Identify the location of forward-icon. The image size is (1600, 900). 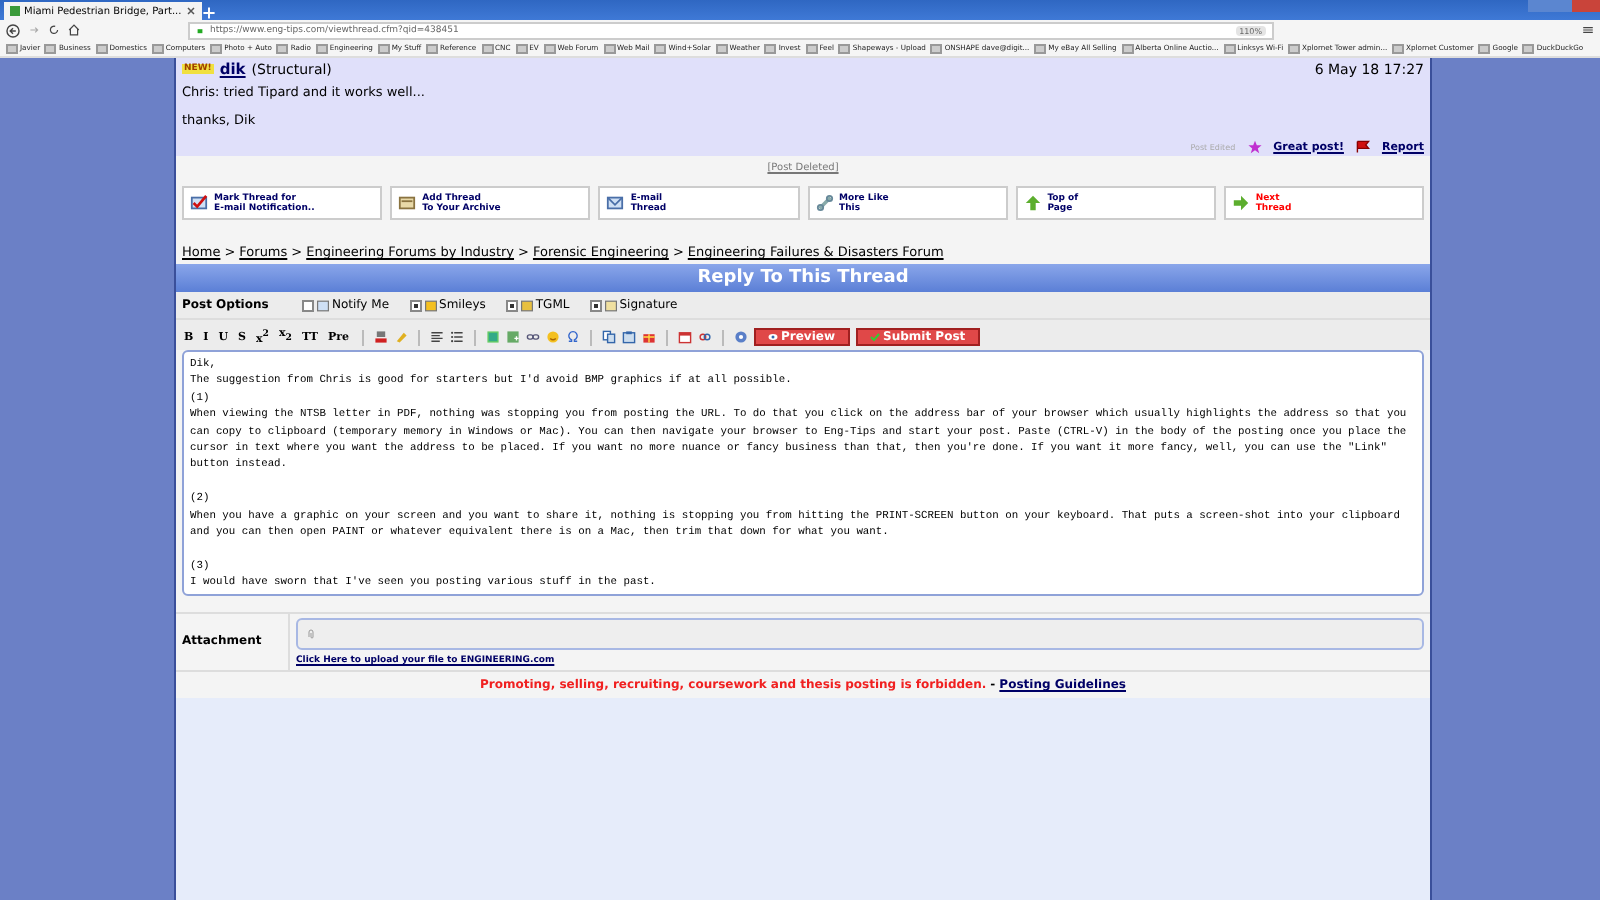
(34, 30).